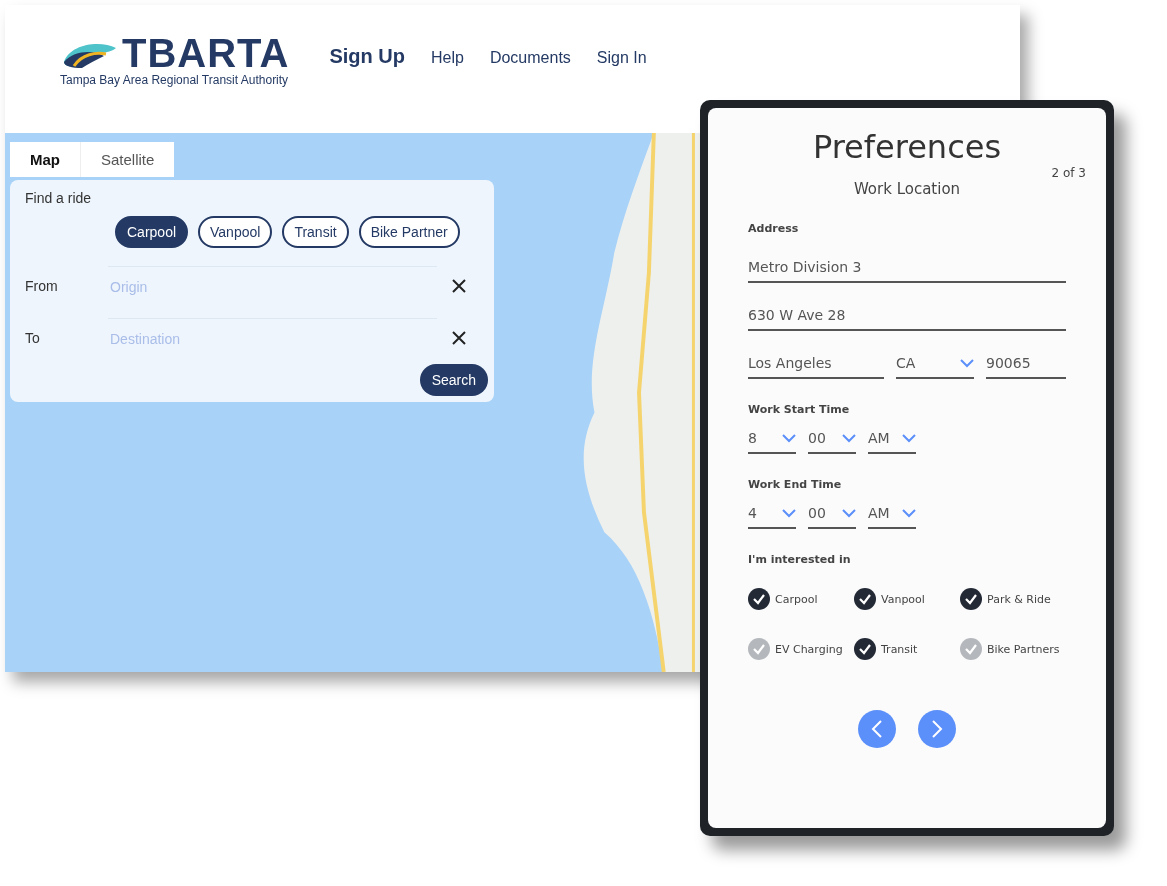 This screenshot has width=1167, height=886. What do you see at coordinates (799, 559) in the screenshot?
I see `interests-label: I'm interested in` at bounding box center [799, 559].